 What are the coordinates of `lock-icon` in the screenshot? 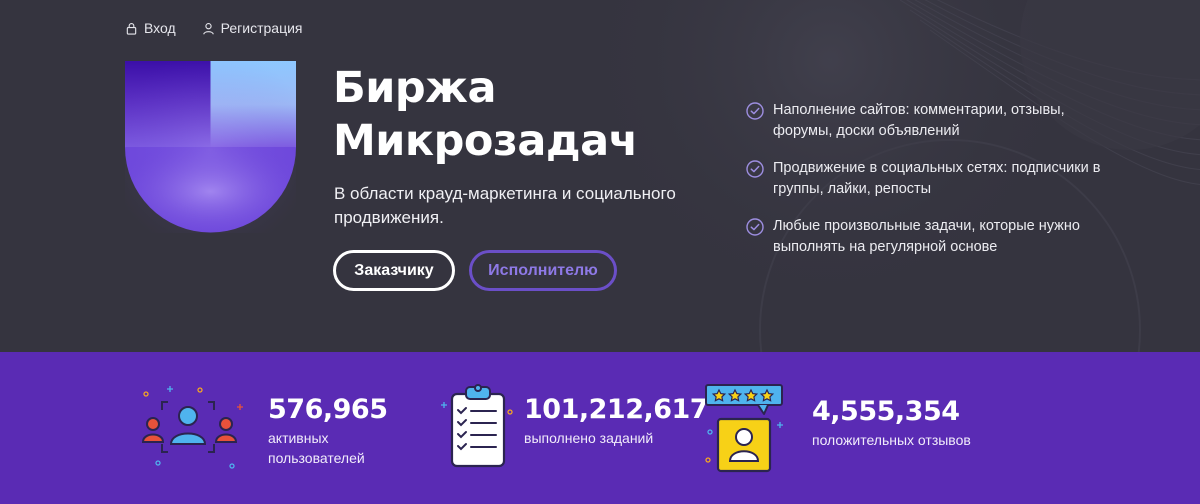 It's located at (131, 28).